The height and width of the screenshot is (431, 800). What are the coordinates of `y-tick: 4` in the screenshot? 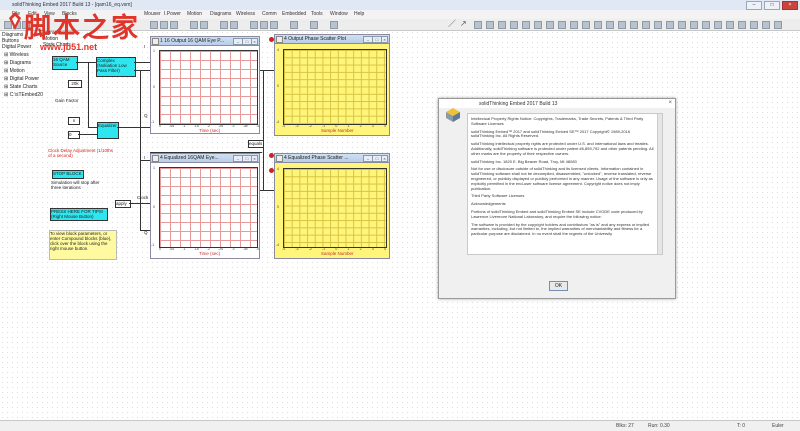 It's located at (278, 50).